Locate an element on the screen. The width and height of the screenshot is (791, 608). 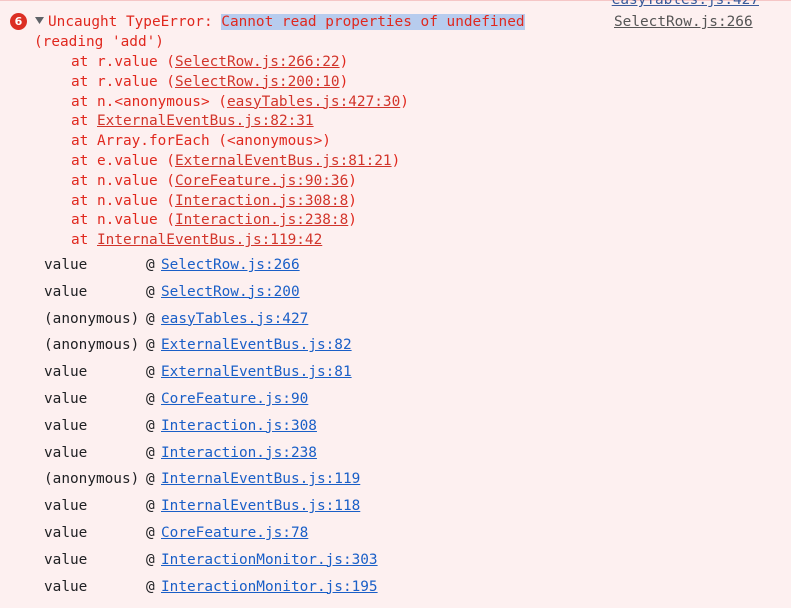
stack-frame: at r.value (SelectRow.js:266:22) is located at coordinates (209, 62).